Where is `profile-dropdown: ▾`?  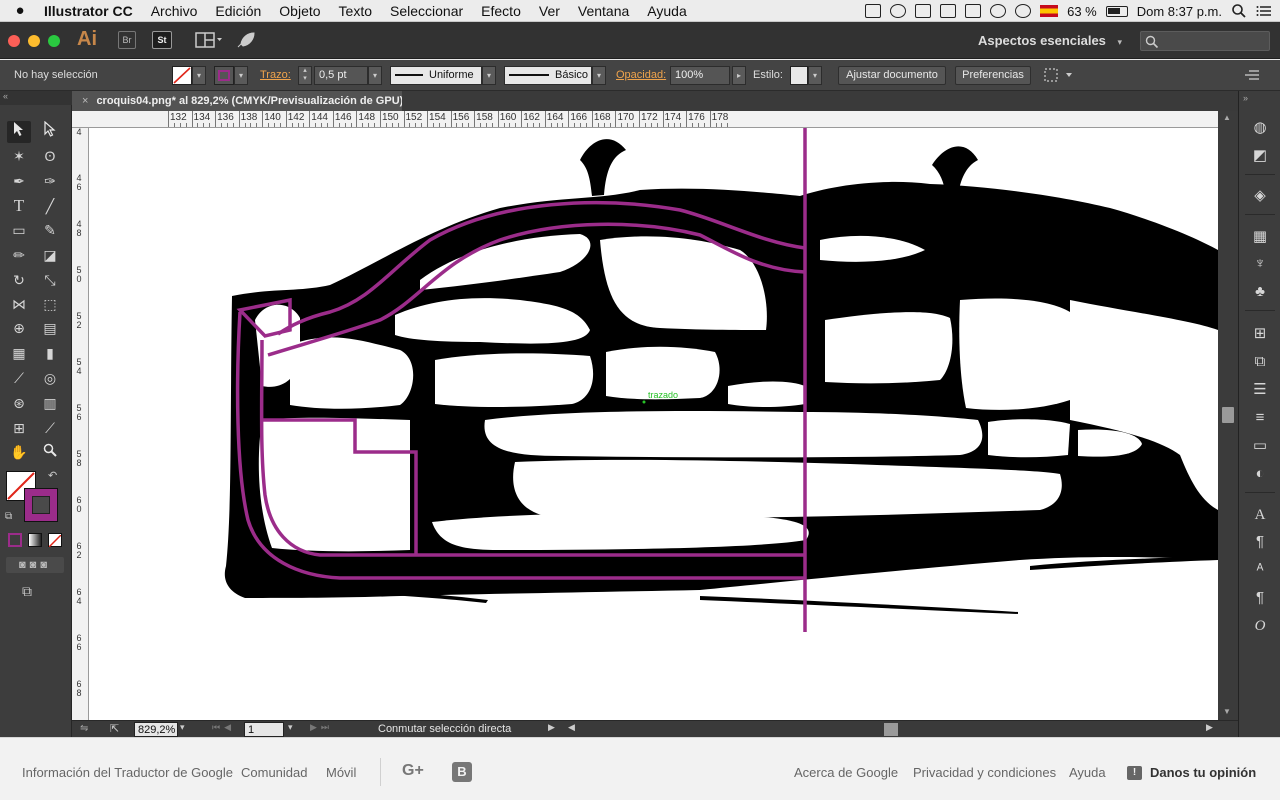
profile-dropdown: ▾ is located at coordinates (489, 75).